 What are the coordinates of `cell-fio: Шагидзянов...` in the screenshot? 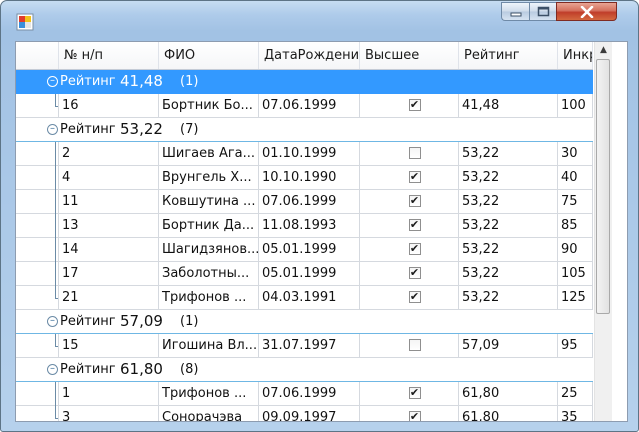 It's located at (209, 250).